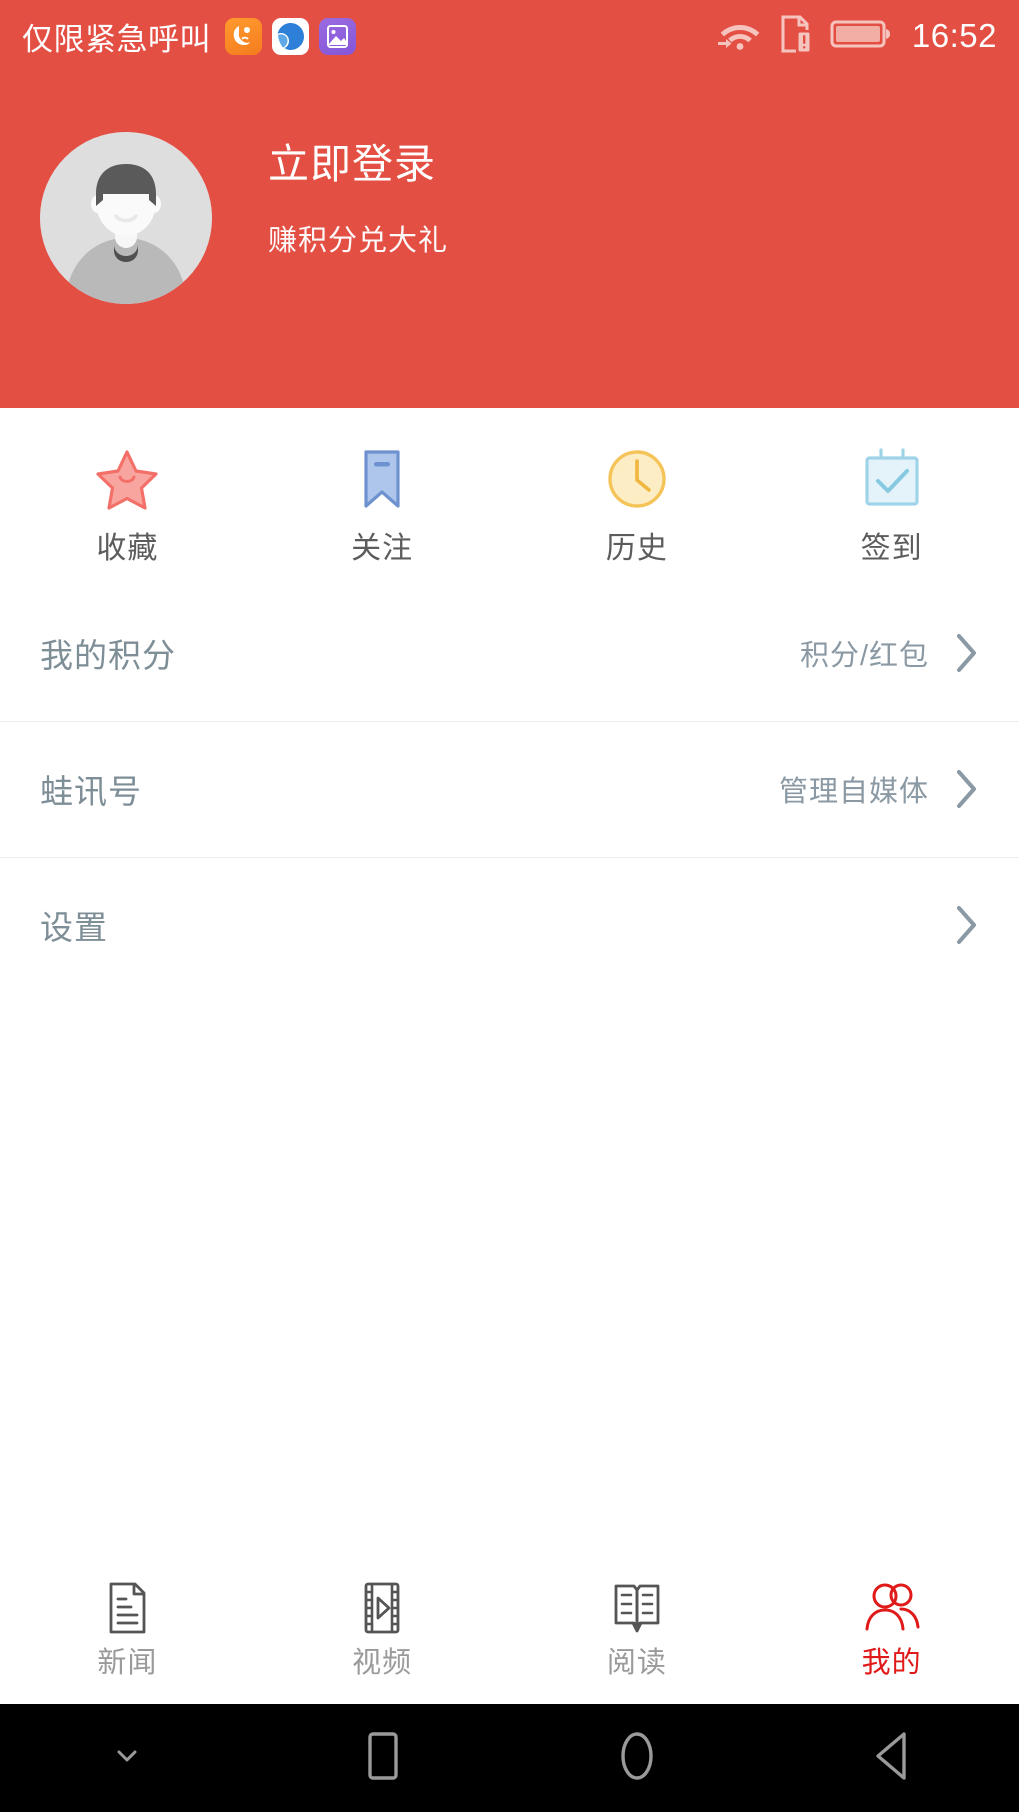 This screenshot has width=1019, height=1812. I want to click on login-subtitle: 赚积分兑大礼, so click(358, 241).